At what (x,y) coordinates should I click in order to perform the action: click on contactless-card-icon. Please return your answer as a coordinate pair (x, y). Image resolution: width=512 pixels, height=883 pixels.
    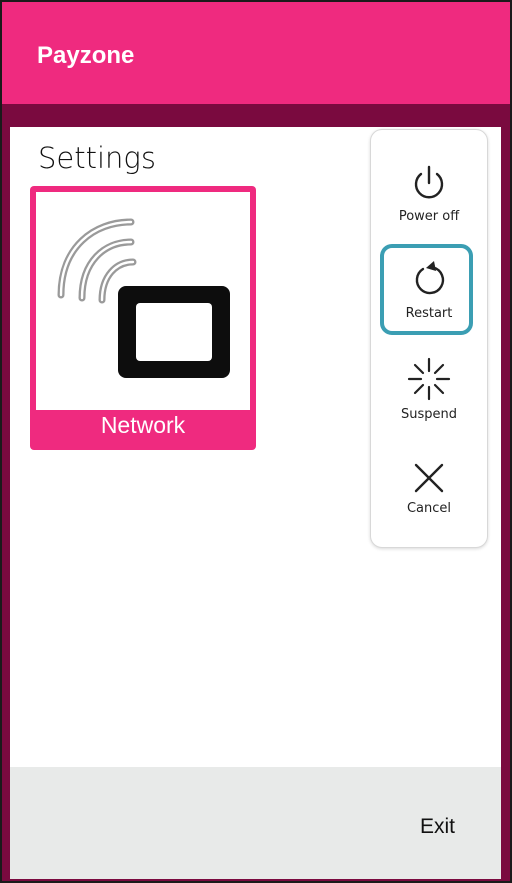
    Looking at the image, I should click on (143, 301).